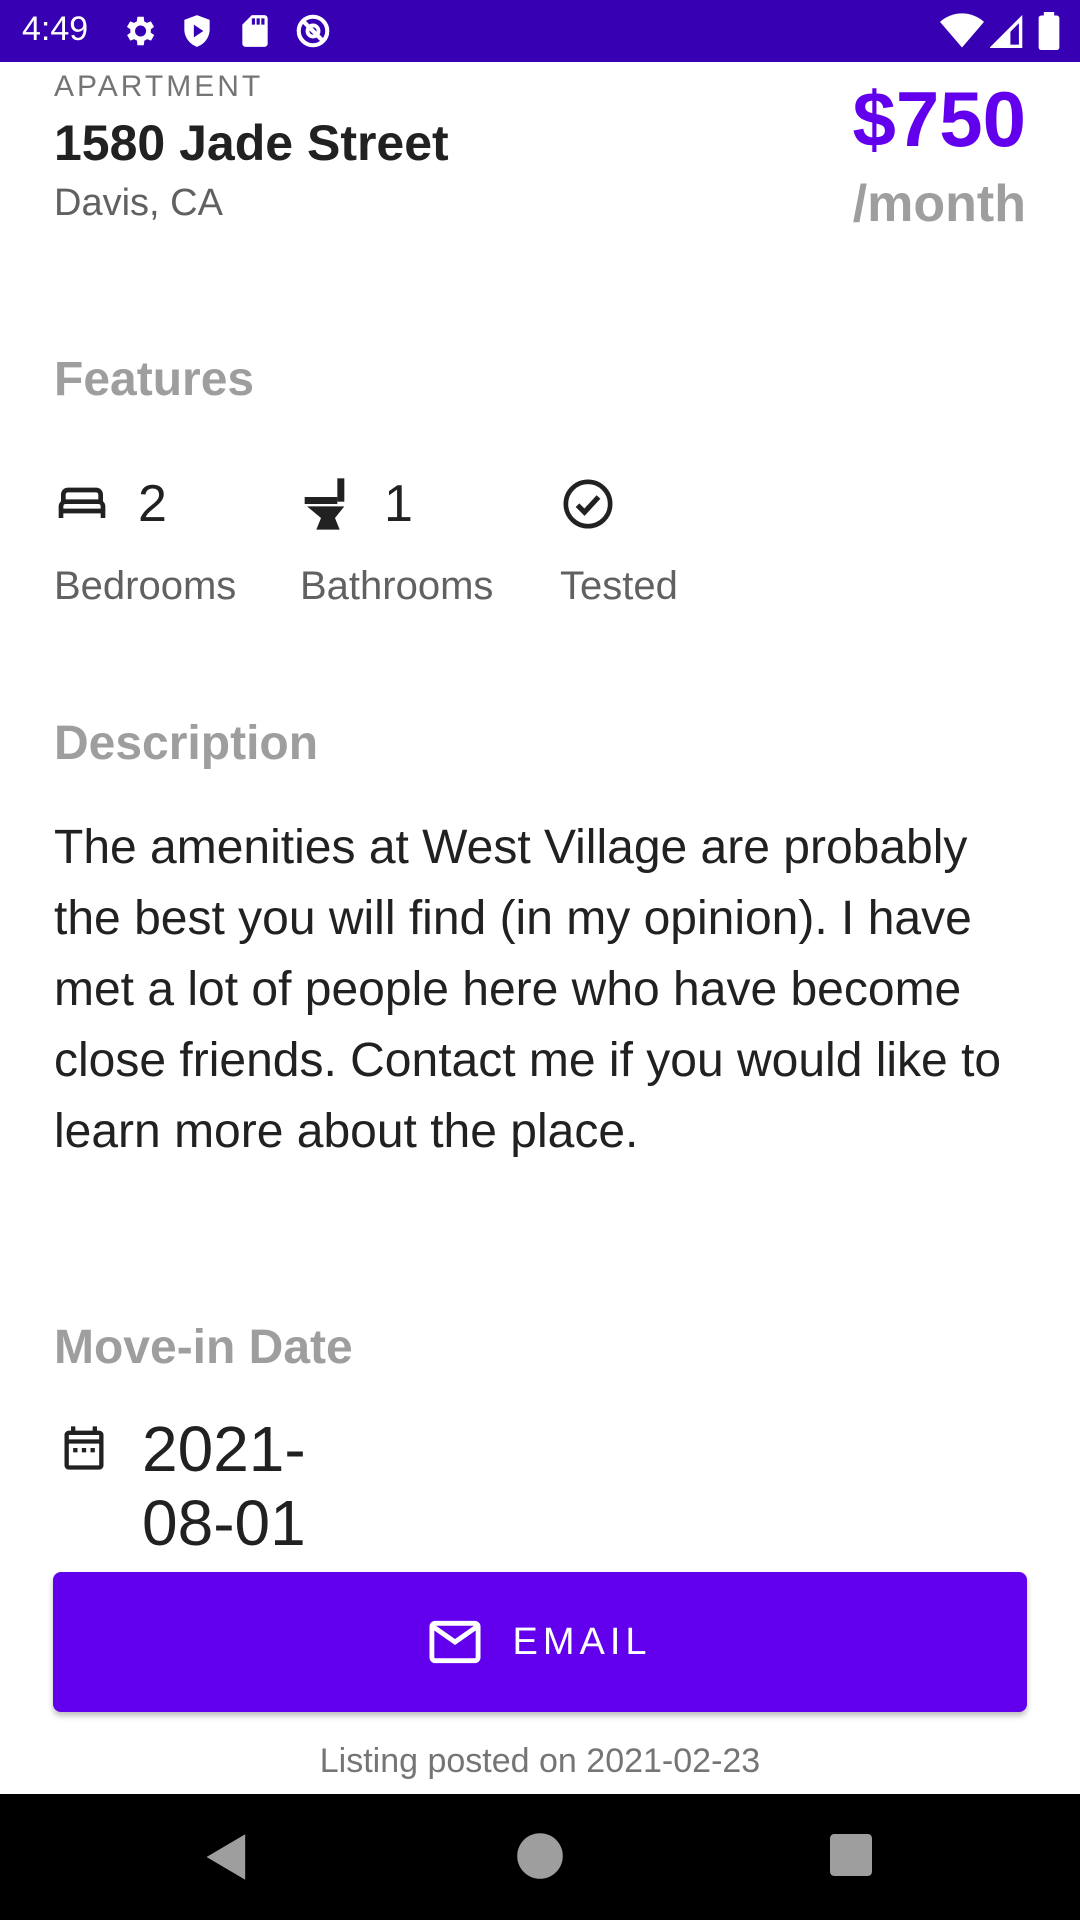 The width and height of the screenshot is (1080, 1920). I want to click on bed-icon, so click(82, 502).